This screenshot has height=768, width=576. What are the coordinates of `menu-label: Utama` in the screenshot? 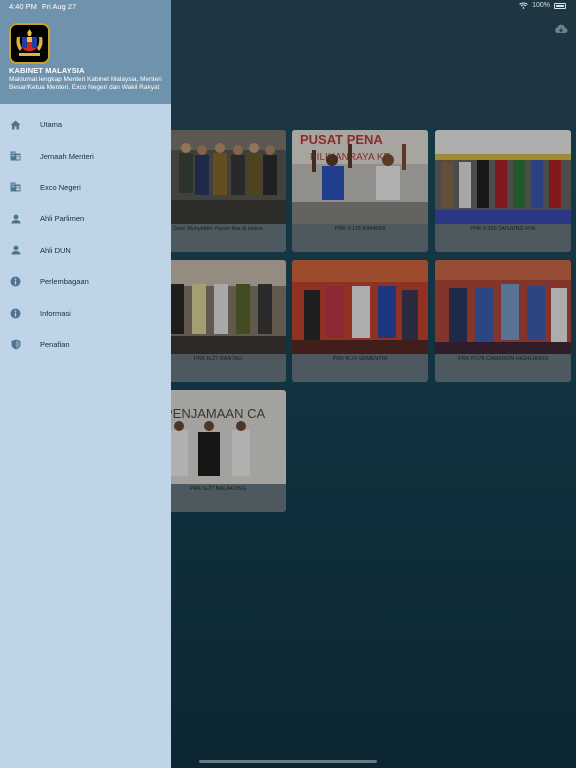 It's located at (51, 125).